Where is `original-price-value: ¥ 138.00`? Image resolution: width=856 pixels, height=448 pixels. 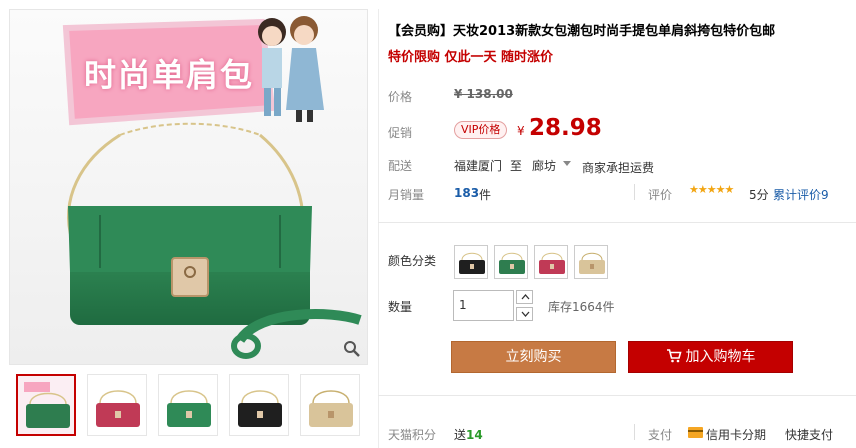
original-price-value: ¥ 138.00 is located at coordinates (483, 94).